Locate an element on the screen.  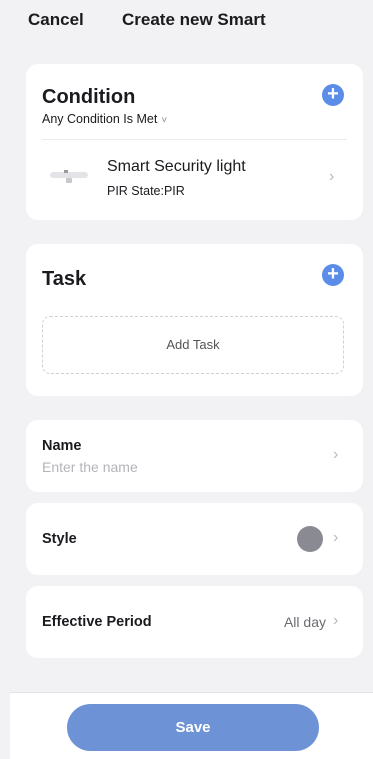
add-task-plus-button: + is located at coordinates (333, 275).